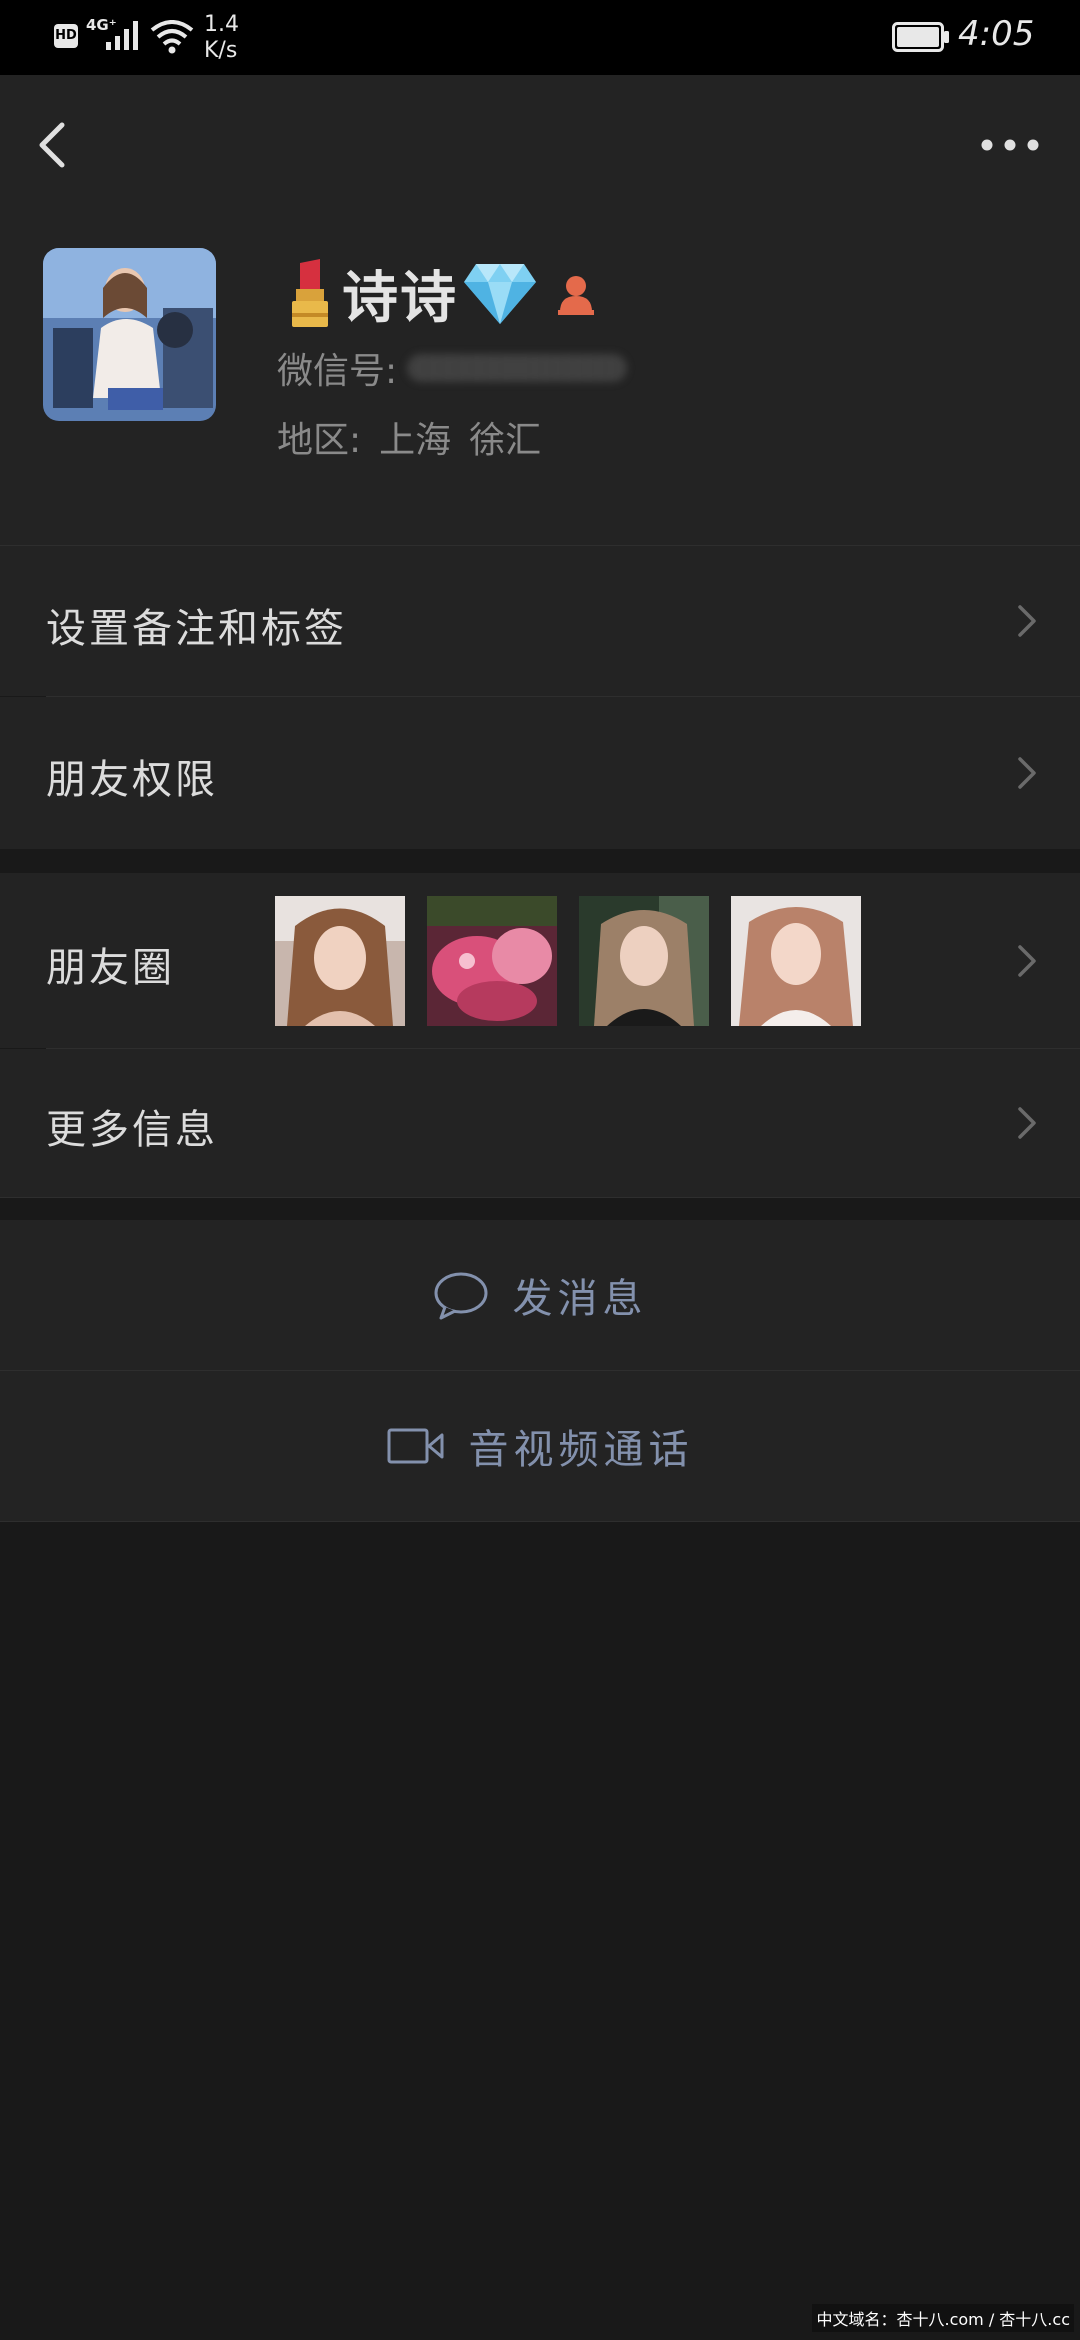  I want to click on more-options-button, so click(1010, 145).